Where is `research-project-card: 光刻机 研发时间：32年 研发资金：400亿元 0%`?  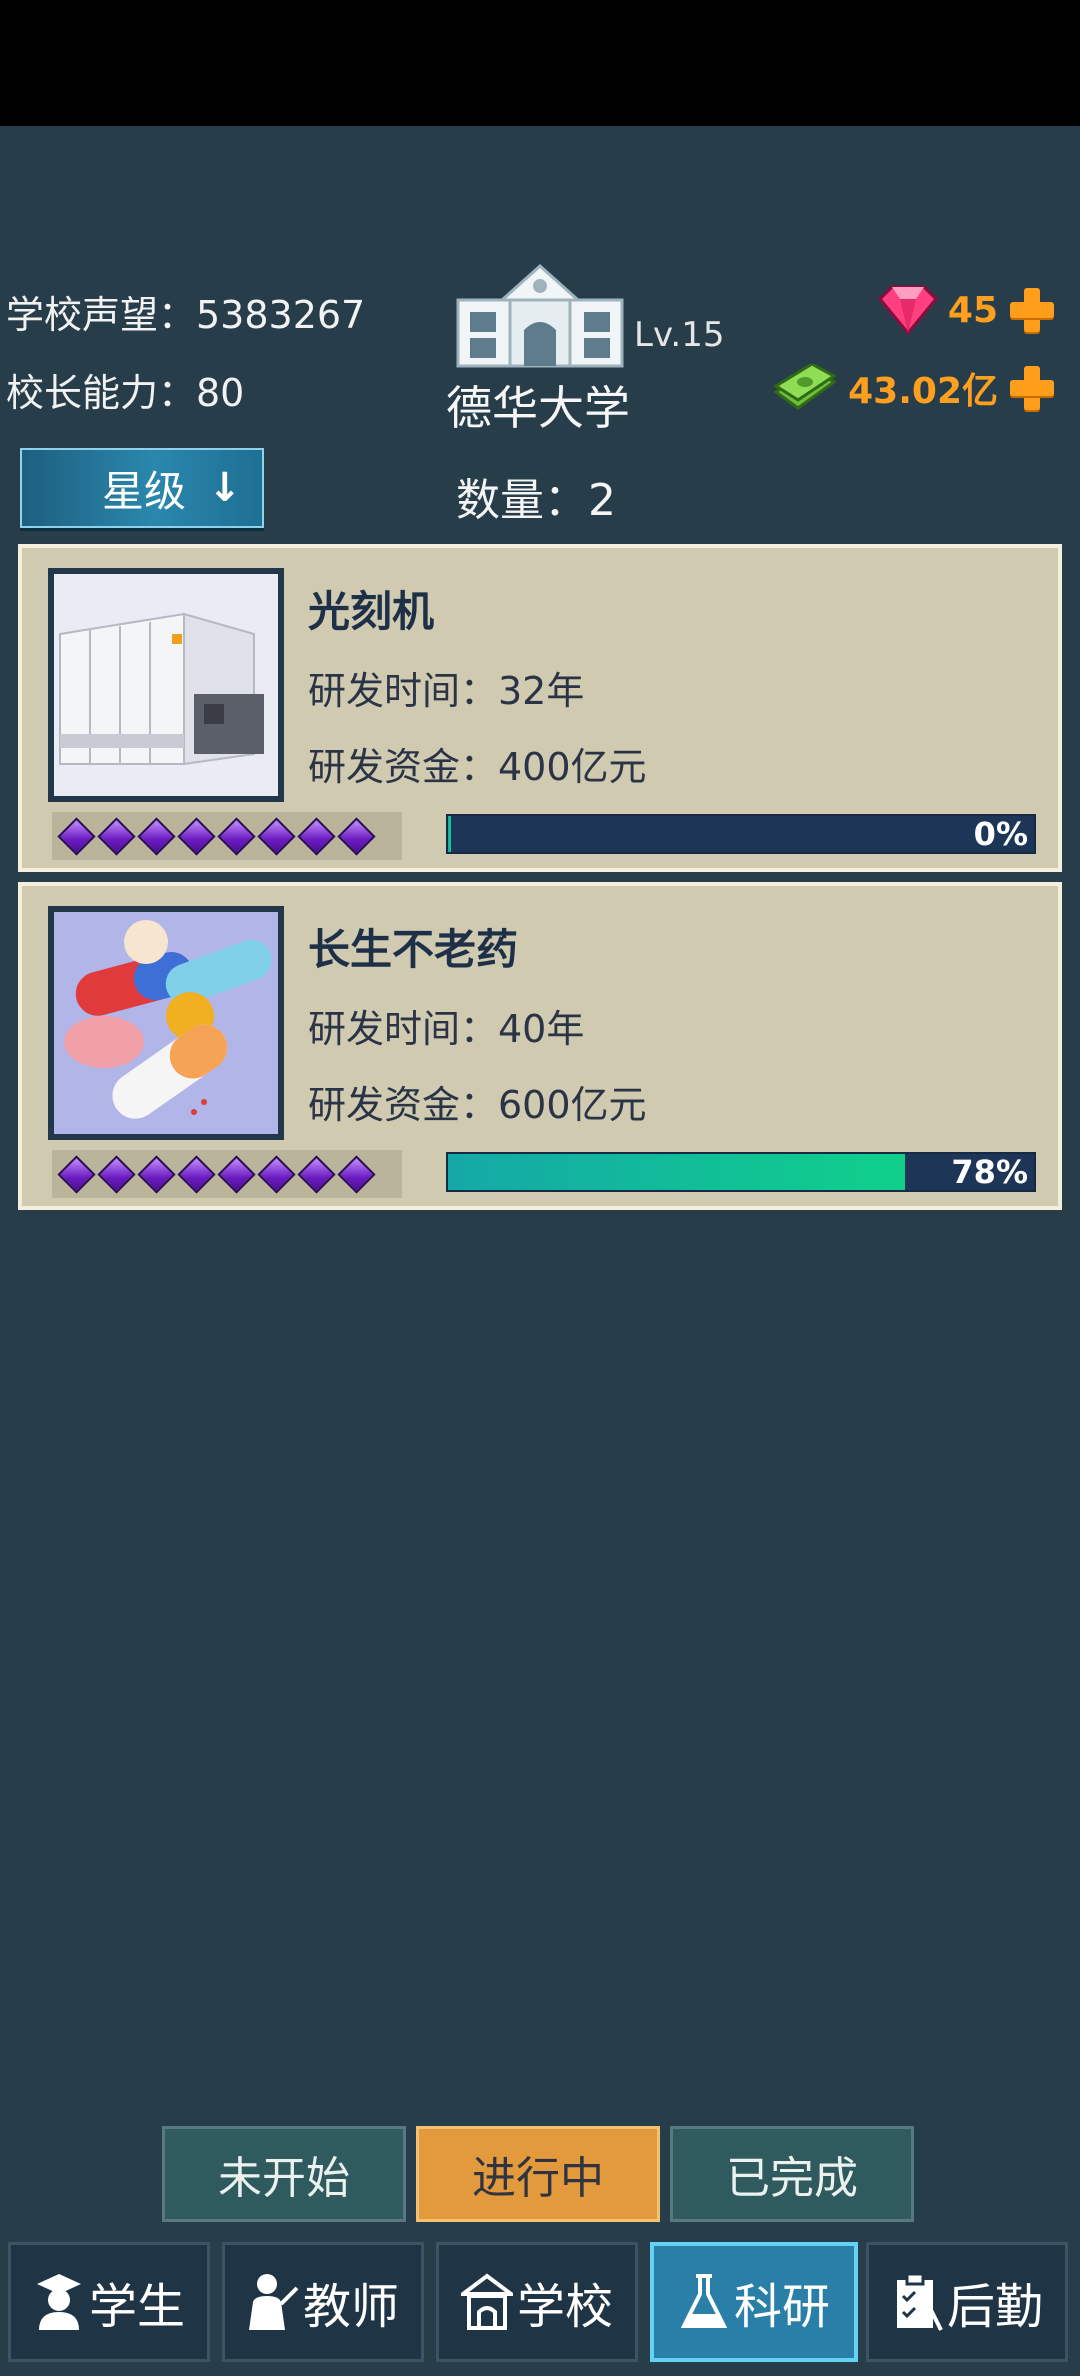
research-project-card: 光刻机 研发时间：32年 研发资金：400亿元 0% is located at coordinates (540, 708).